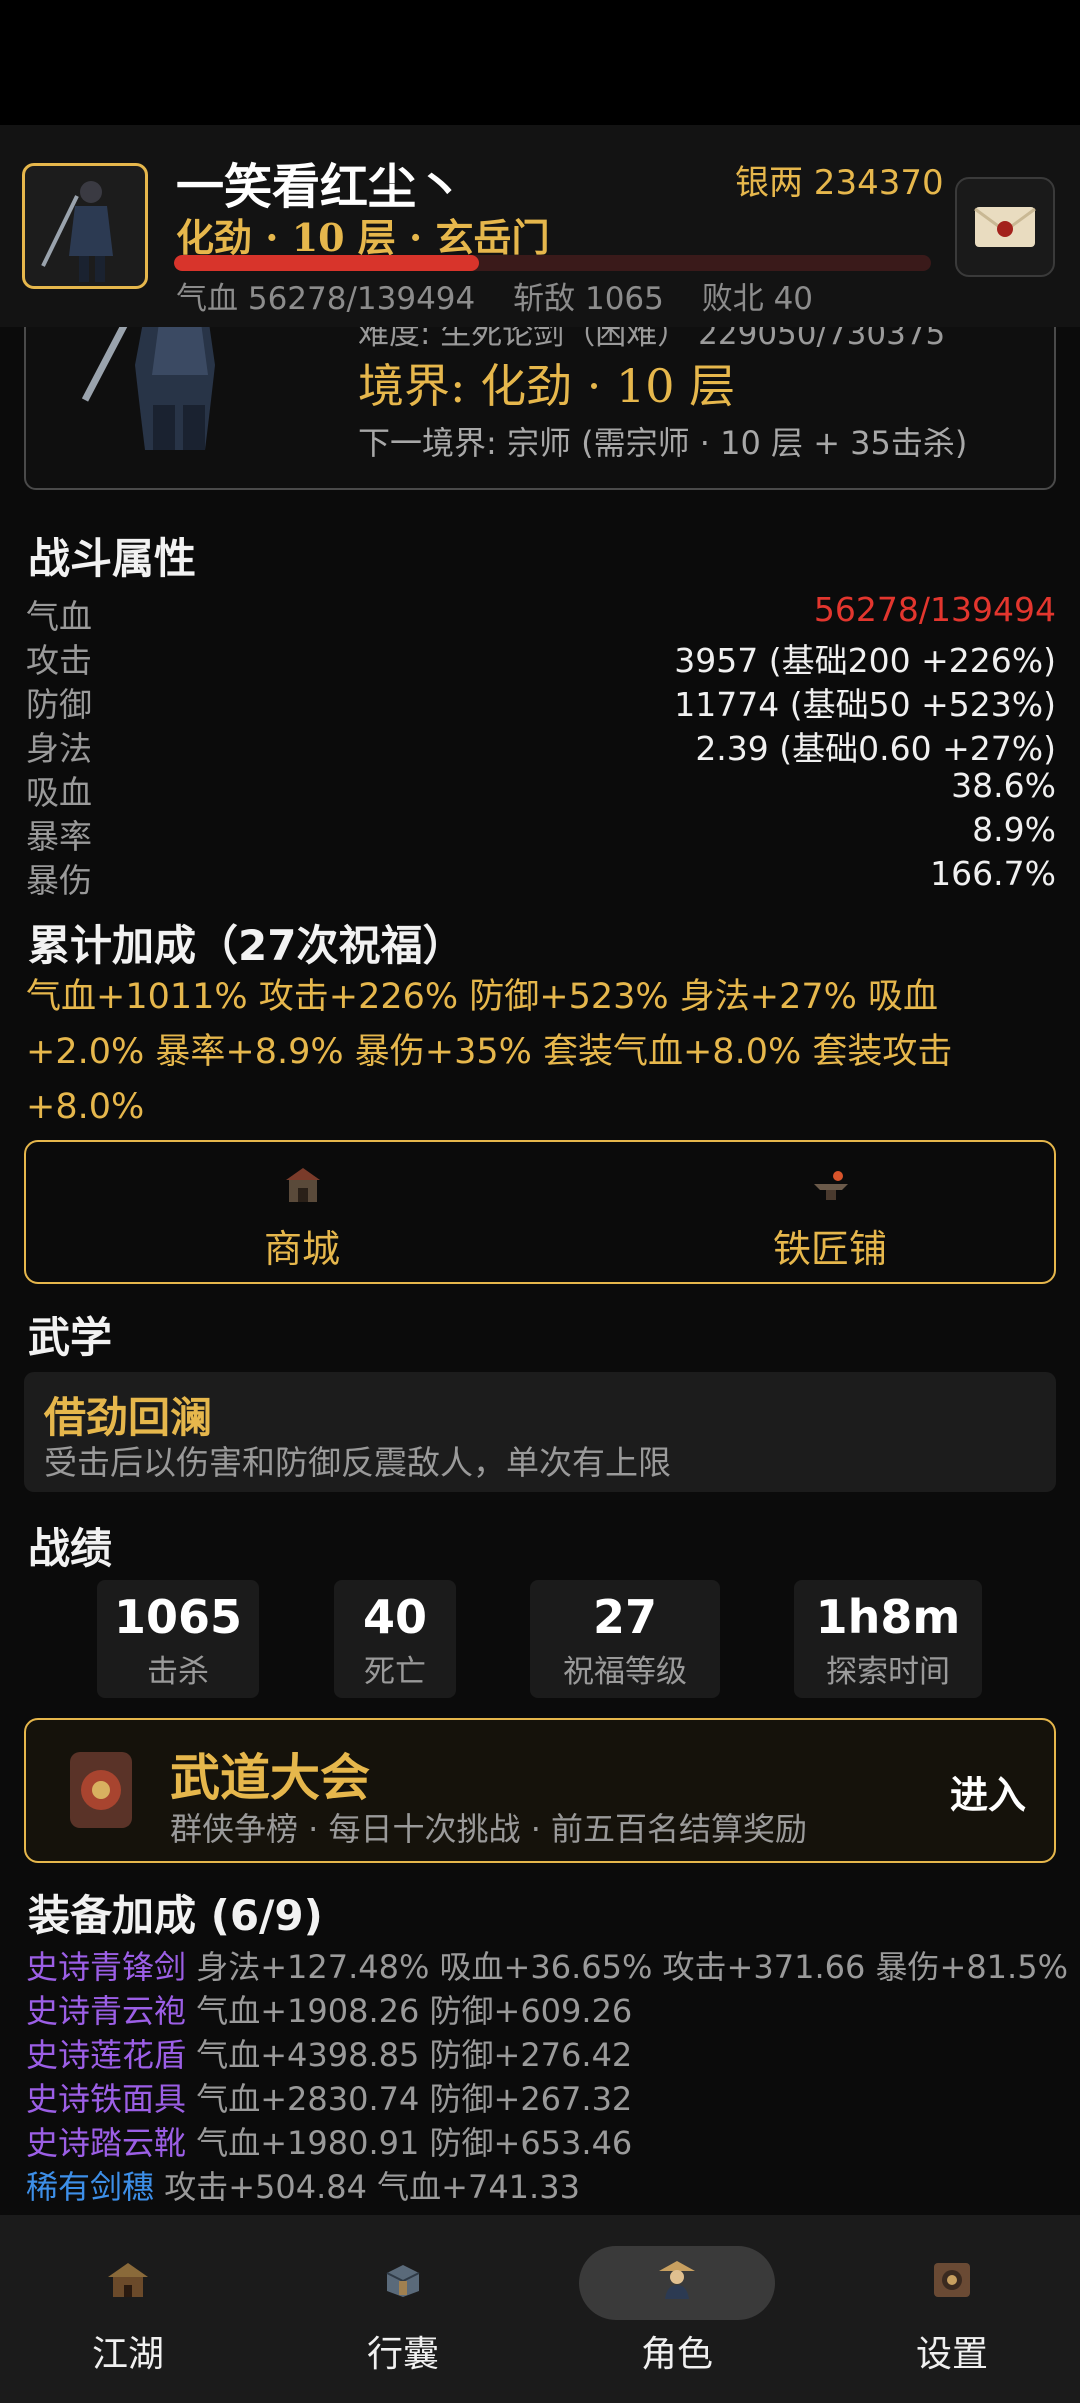 The image size is (1080, 2403). Describe the element at coordinates (403, 2309) in the screenshot. I see `nav-item-bag: 行囊` at that location.